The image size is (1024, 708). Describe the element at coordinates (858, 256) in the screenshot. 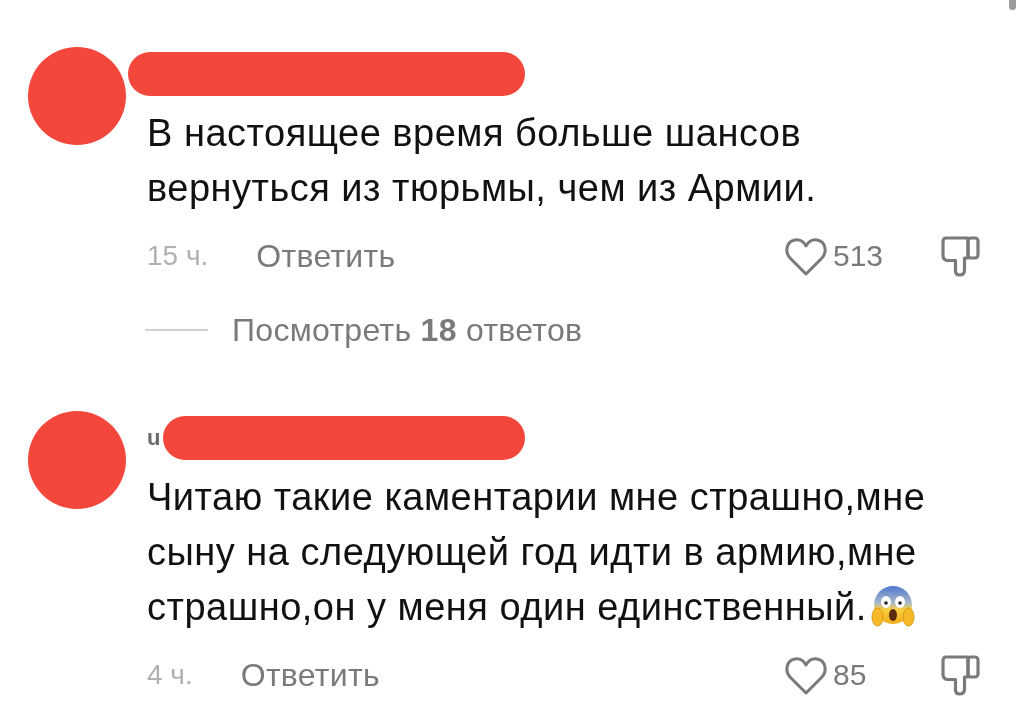

I see `like-count: 513` at that location.